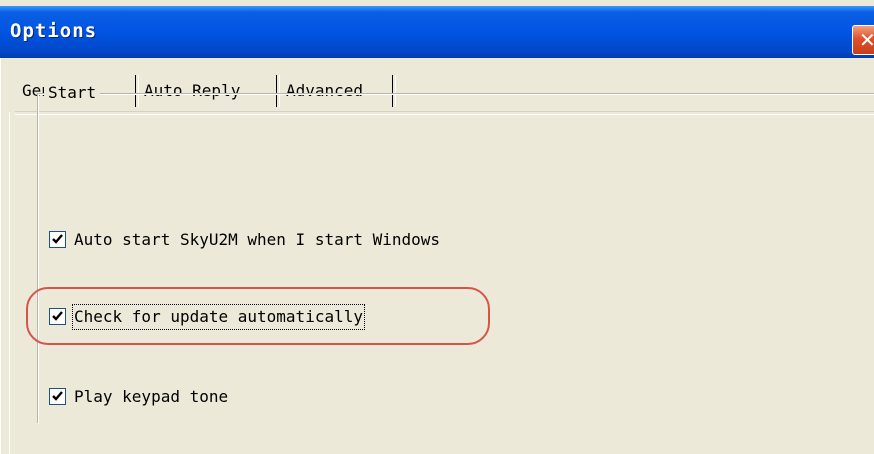  I want to click on close-button: ✕, so click(863, 40).